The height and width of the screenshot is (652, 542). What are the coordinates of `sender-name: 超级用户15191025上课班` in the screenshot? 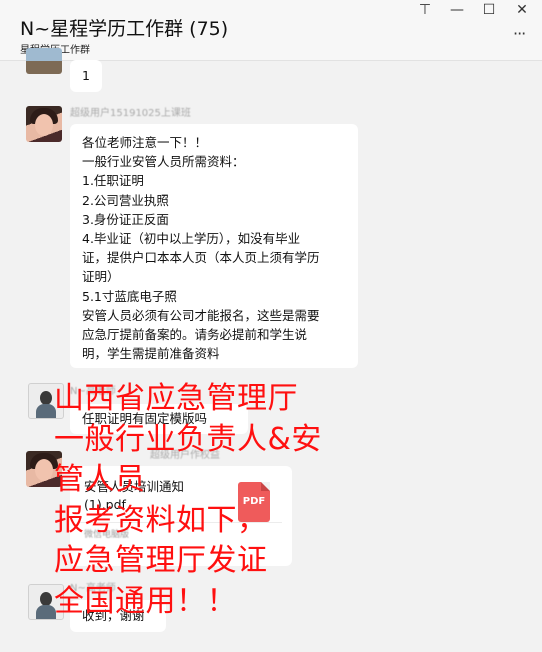 It's located at (130, 113).